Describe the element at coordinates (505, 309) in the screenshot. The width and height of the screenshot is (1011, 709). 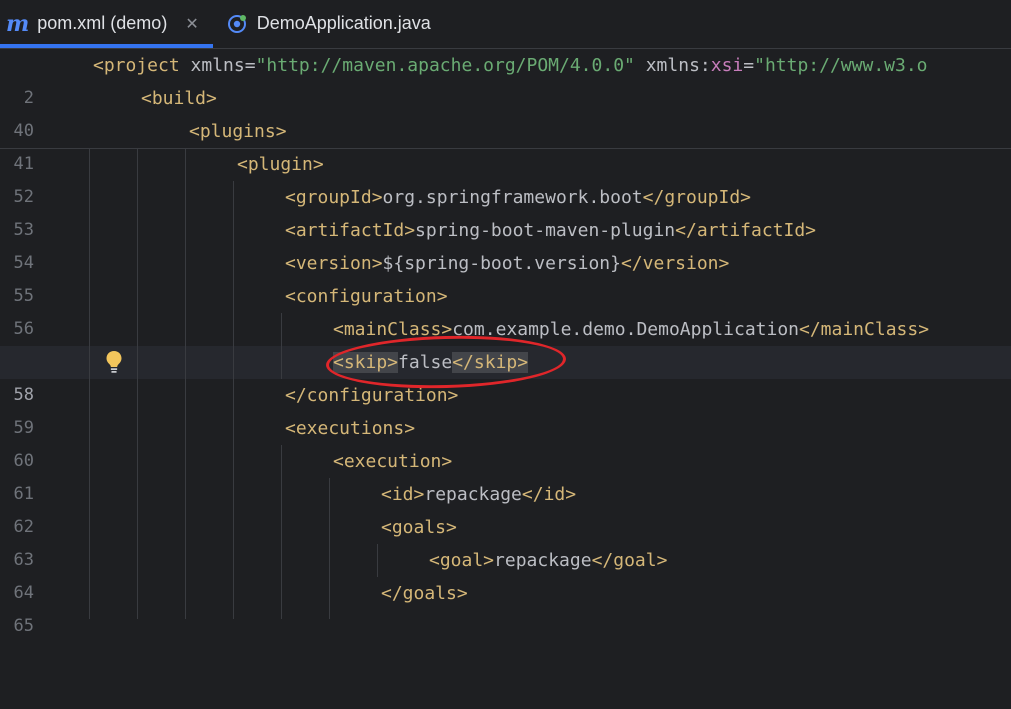
I see `code-line: 56 <configuration>` at that location.